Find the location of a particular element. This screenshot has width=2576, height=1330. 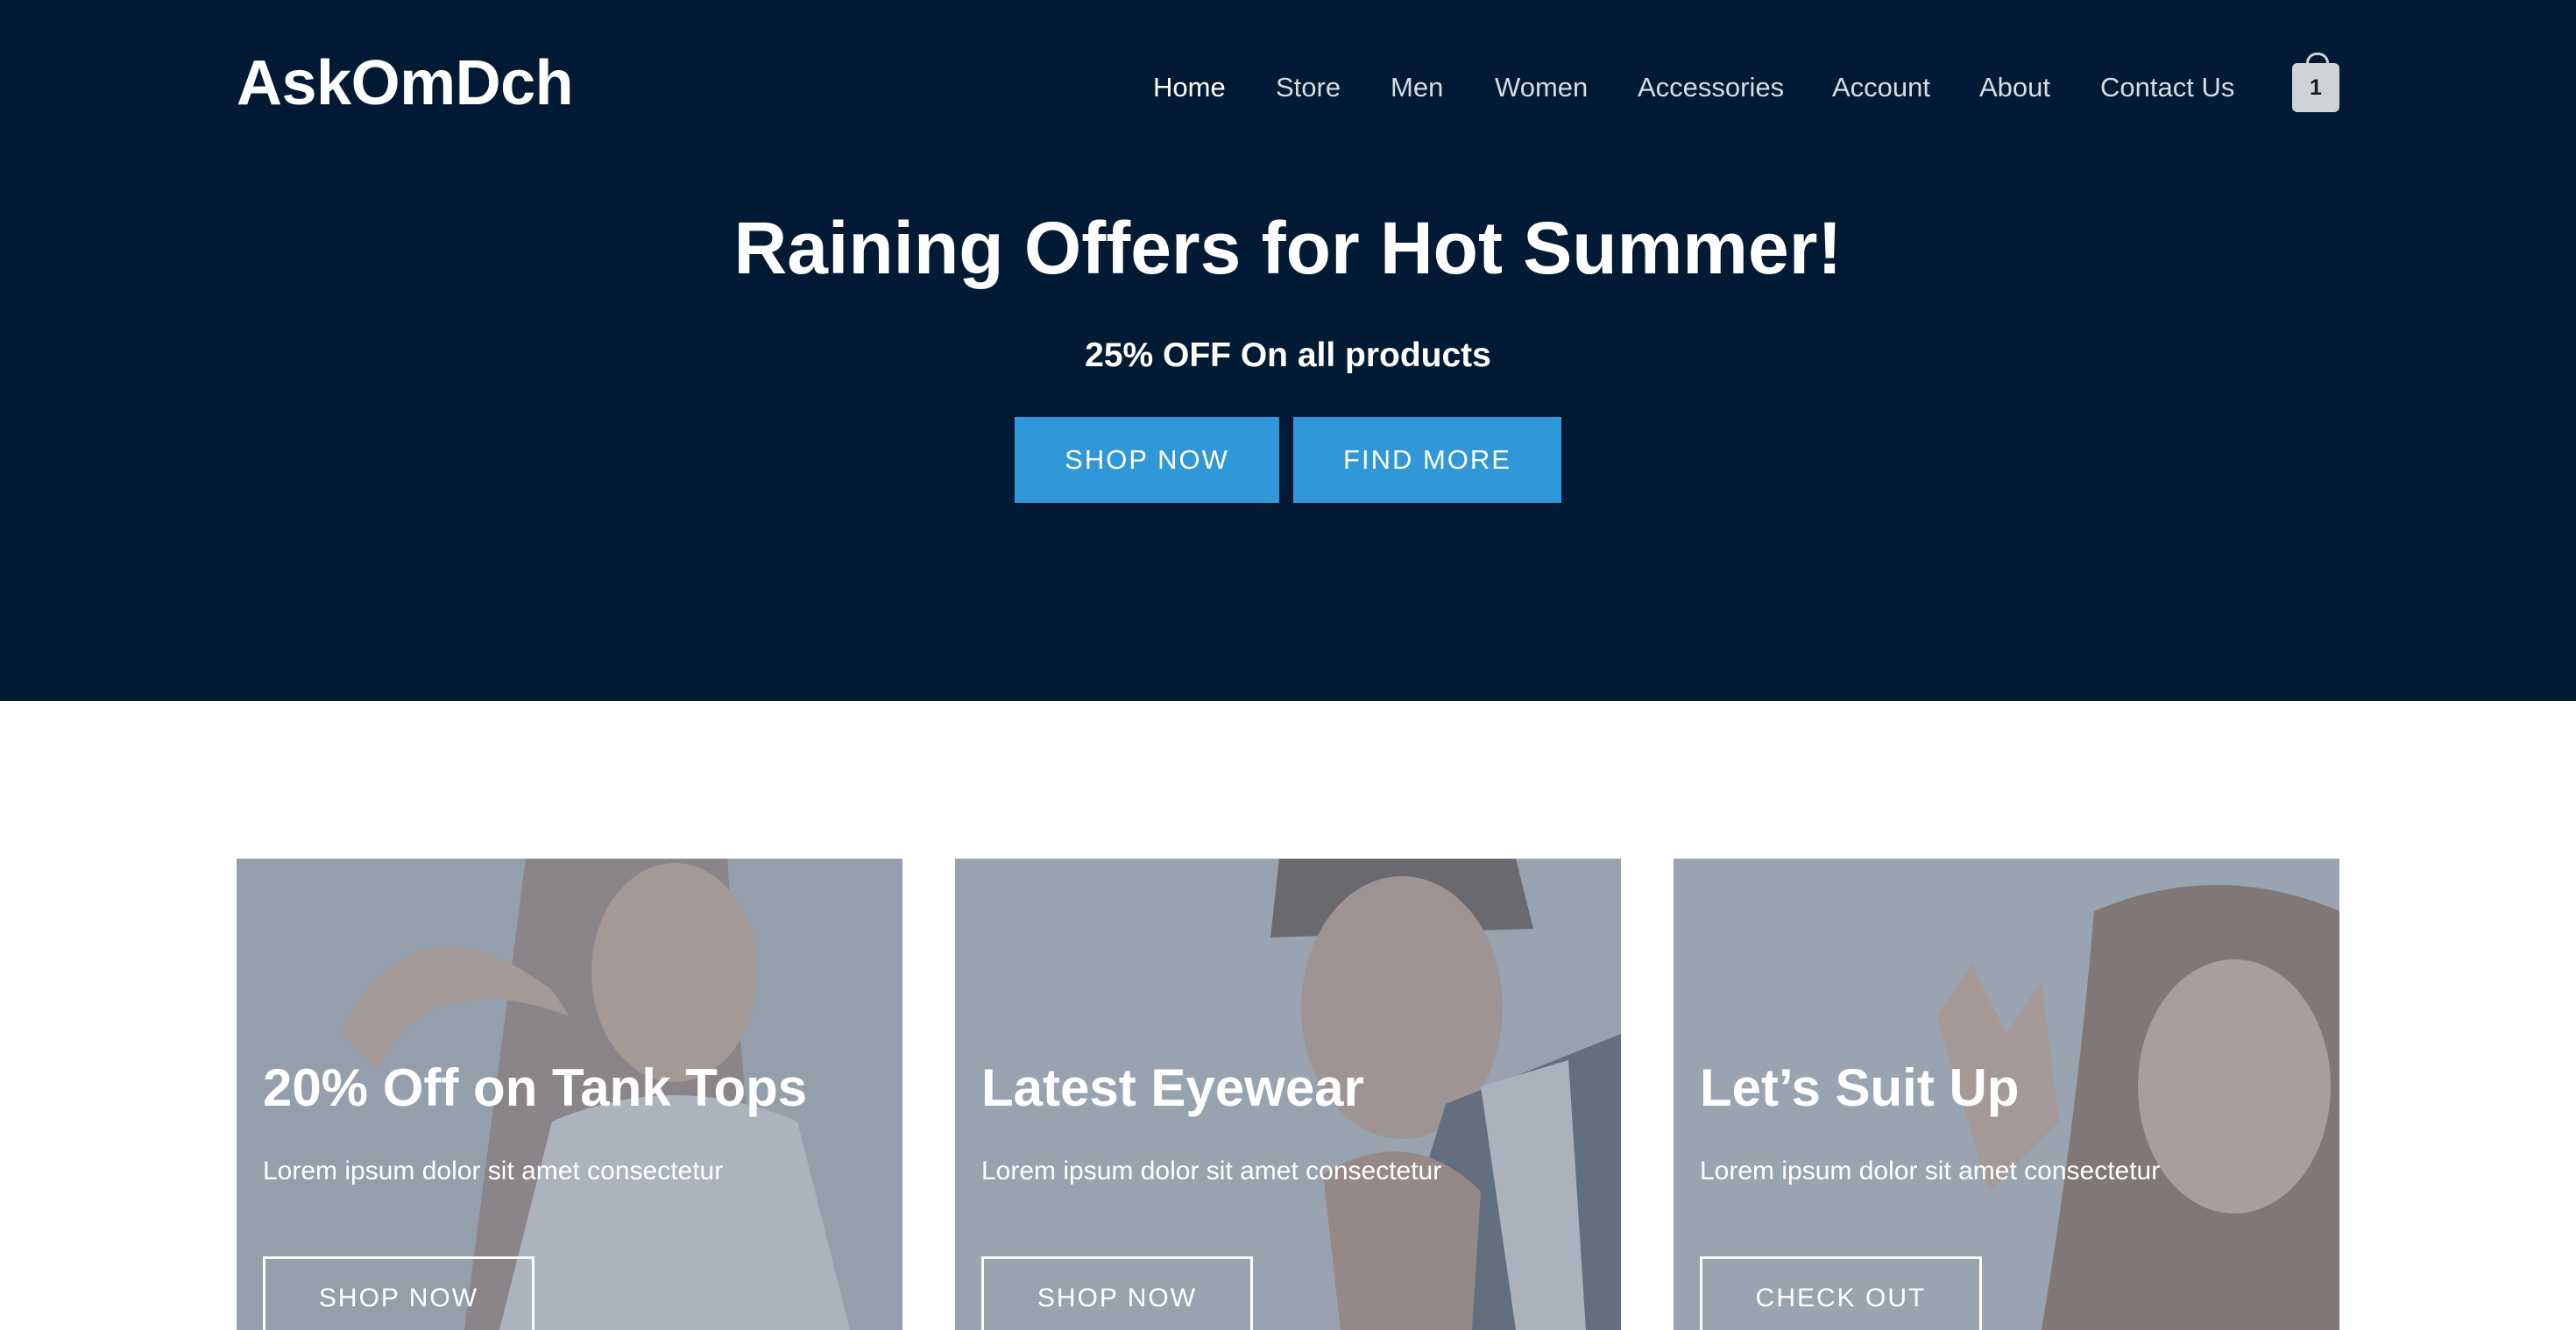

nav-item-accessories: Accessories is located at coordinates (1711, 87).